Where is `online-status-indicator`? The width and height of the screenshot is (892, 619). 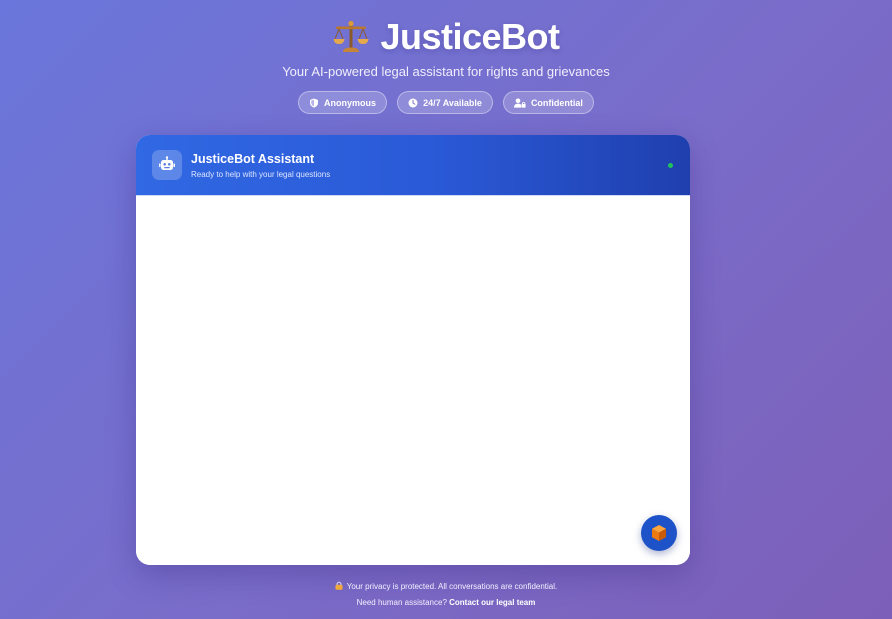
online-status-indicator is located at coordinates (670, 165).